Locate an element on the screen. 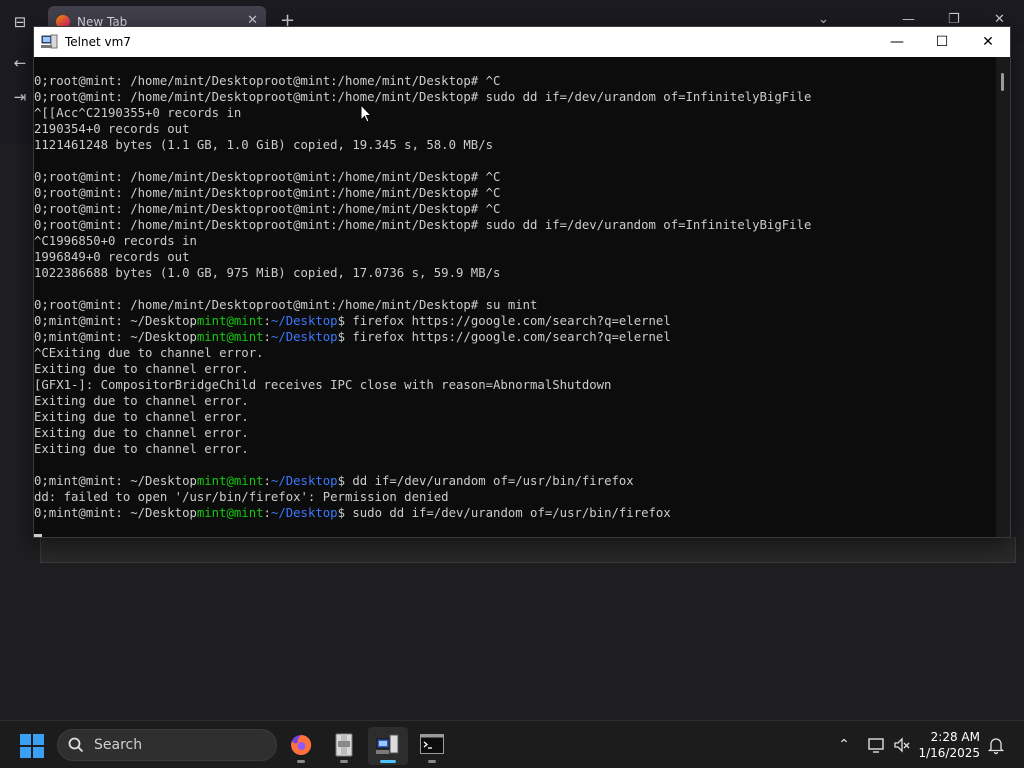  telnet-maximize-button: ☐ is located at coordinates (942, 42).